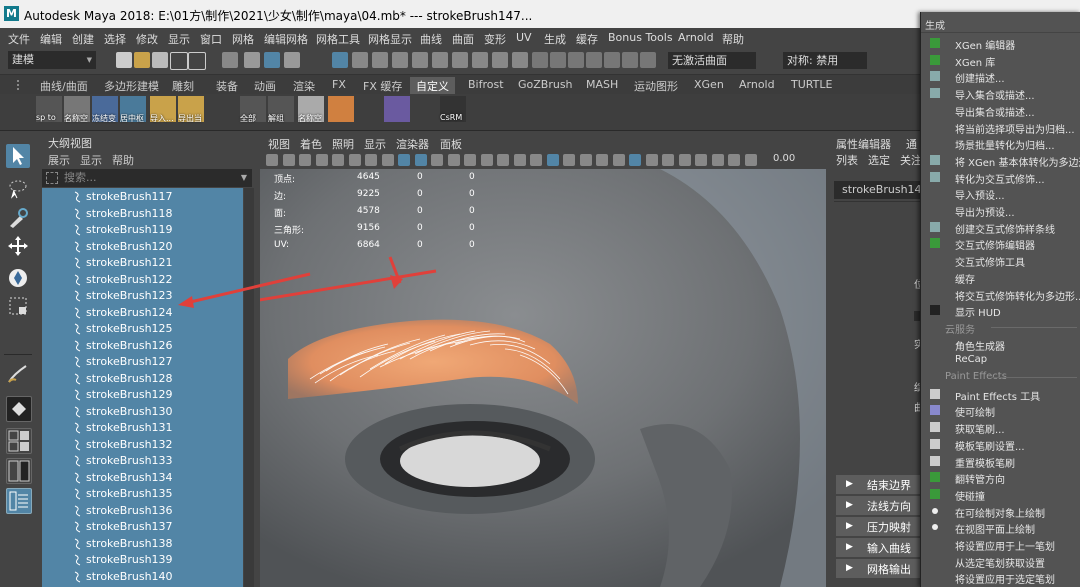 Image resolution: width=1080 pixels, height=587 pixels. I want to click on generate-menu-item: 在视图平面上绘制, so click(1000, 527).